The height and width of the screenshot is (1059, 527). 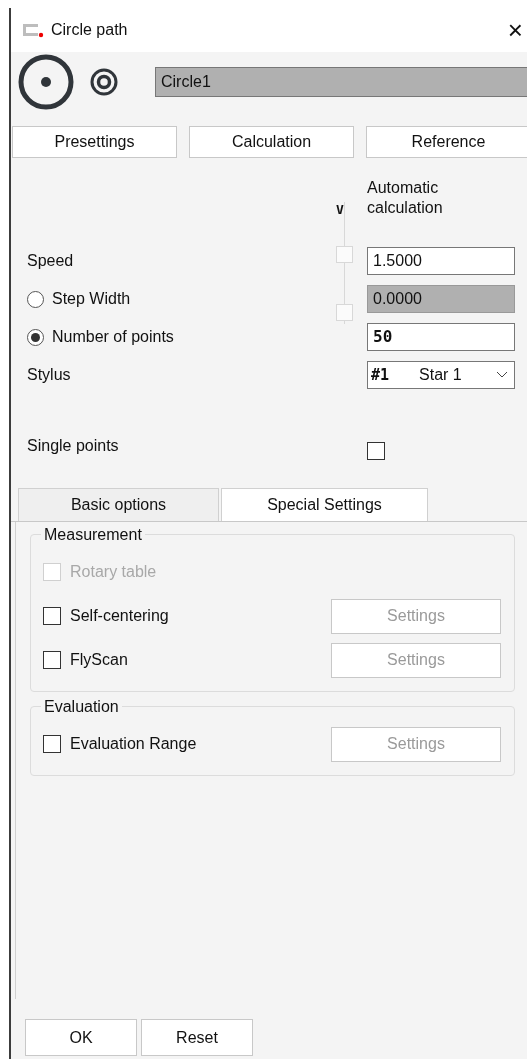 What do you see at coordinates (49, 375) in the screenshot?
I see `field-label: Stylus` at bounding box center [49, 375].